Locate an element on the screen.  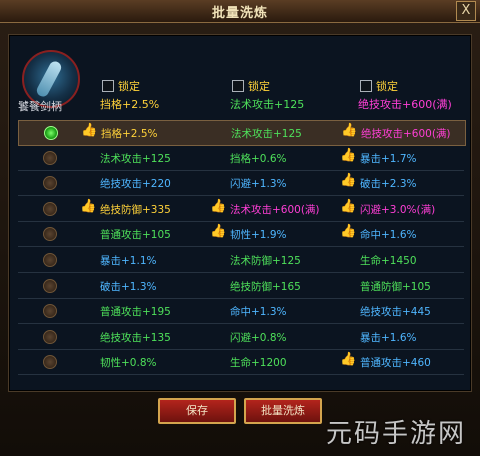
attribute-cell: 闪避+1.3% is located at coordinates (258, 184).